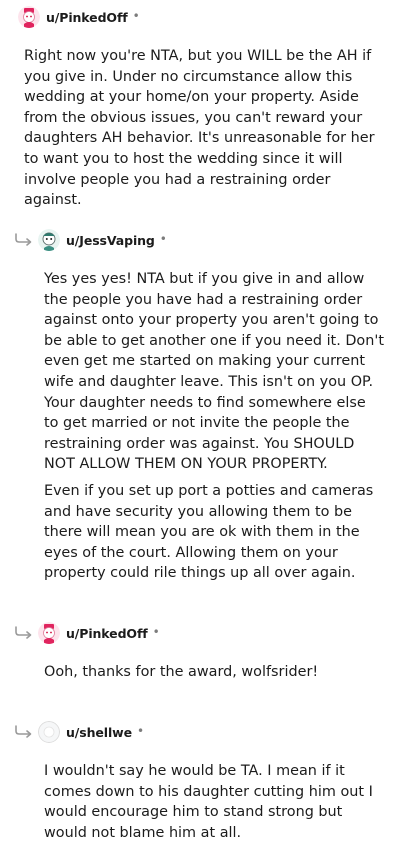 This screenshot has width=400, height=868. I want to click on default-avatar-icon, so click(49, 732).